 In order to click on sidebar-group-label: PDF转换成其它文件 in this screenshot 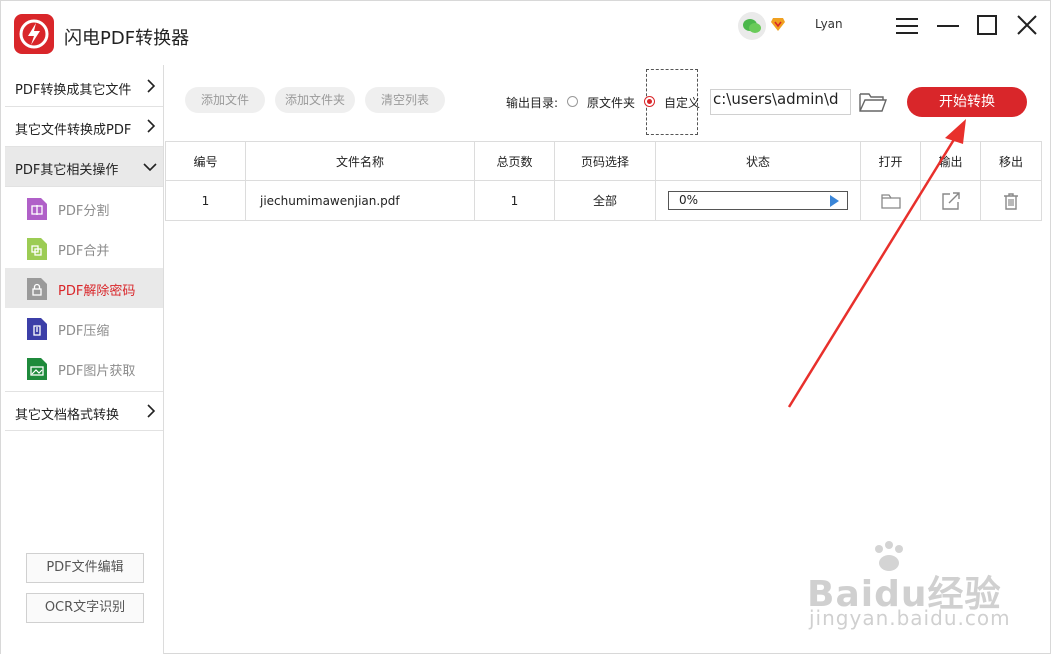, I will do `click(73, 90)`.